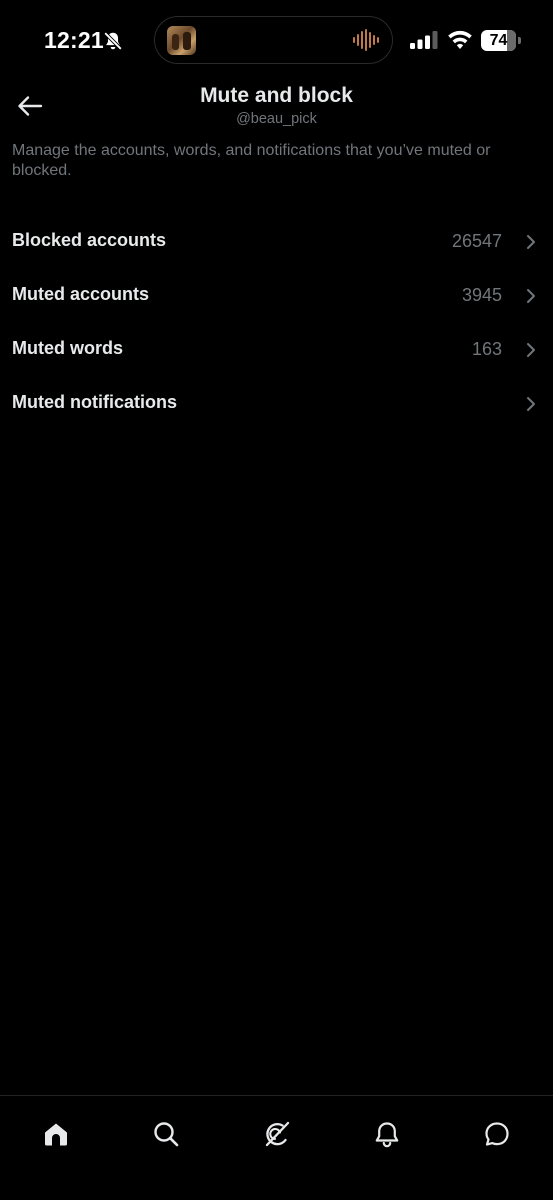  What do you see at coordinates (81, 294) in the screenshot?
I see `row-label: Muted accounts` at bounding box center [81, 294].